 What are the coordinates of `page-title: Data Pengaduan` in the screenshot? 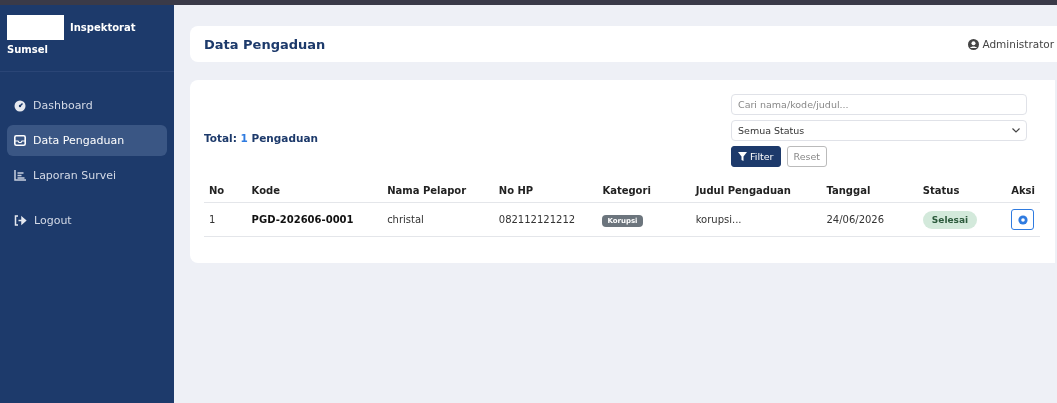 It's located at (265, 44).